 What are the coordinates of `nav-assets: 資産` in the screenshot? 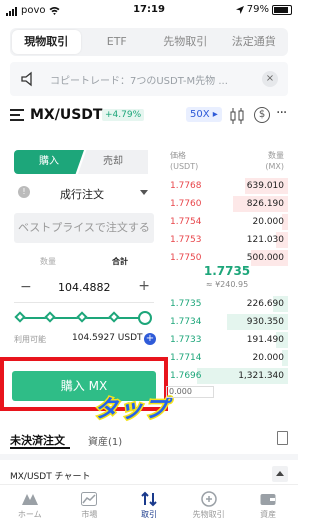 It's located at (268, 506).